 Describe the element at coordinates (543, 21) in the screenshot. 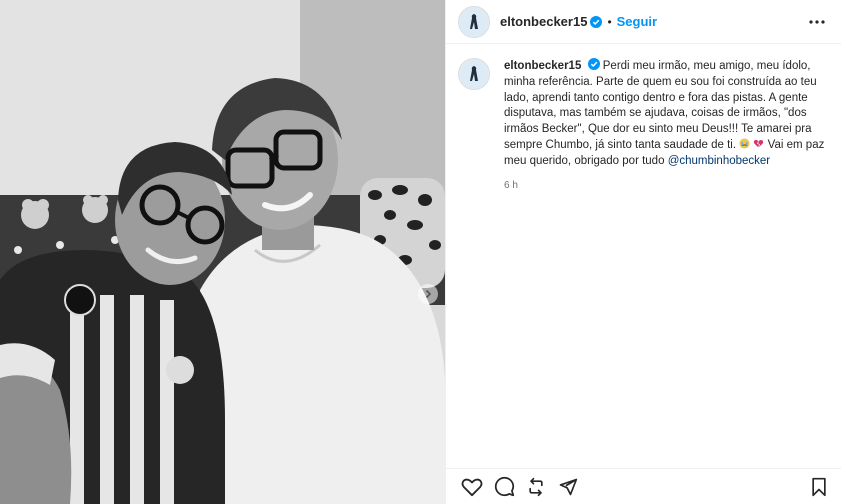

I see `username-link: eltonbecker15` at that location.